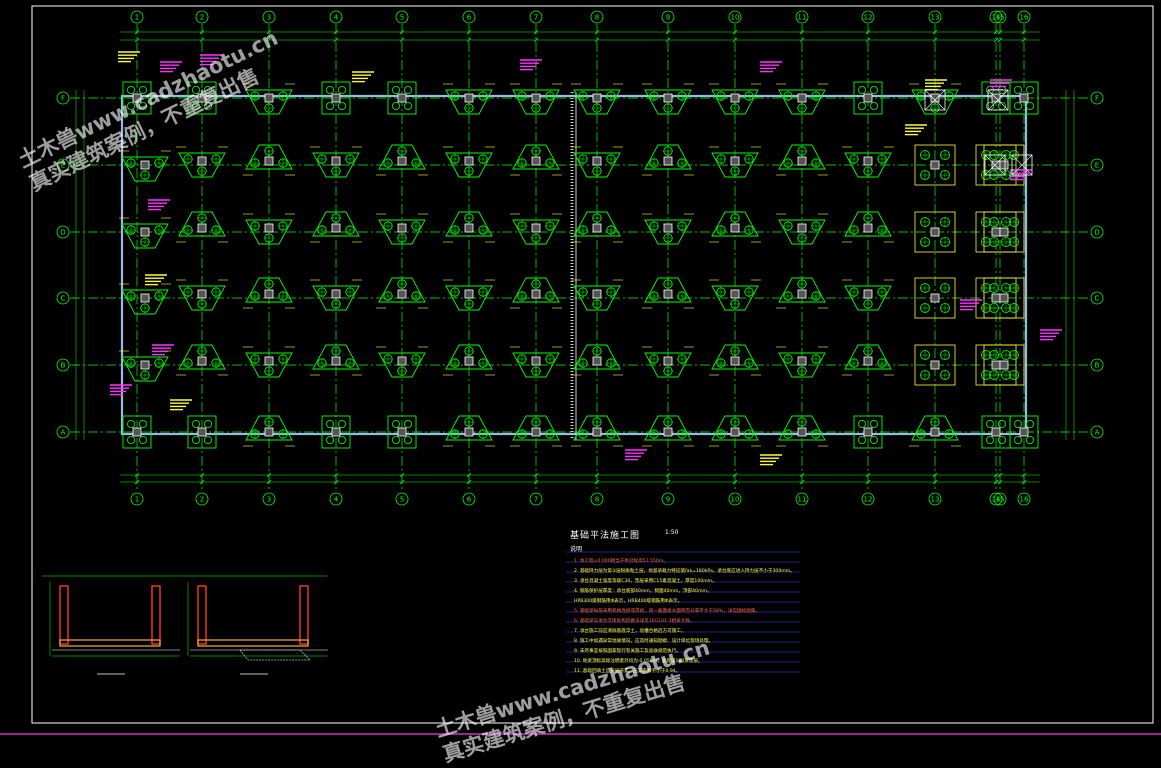 The height and width of the screenshot is (768, 1161). Describe the element at coordinates (597, 18) in the screenshot. I see `grid-label: 8` at that location.